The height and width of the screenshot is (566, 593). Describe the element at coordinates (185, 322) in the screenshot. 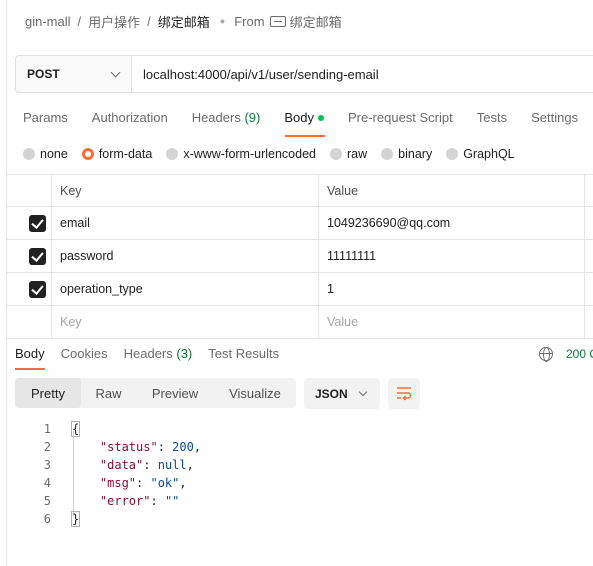

I see `new-key-input: Key` at that location.